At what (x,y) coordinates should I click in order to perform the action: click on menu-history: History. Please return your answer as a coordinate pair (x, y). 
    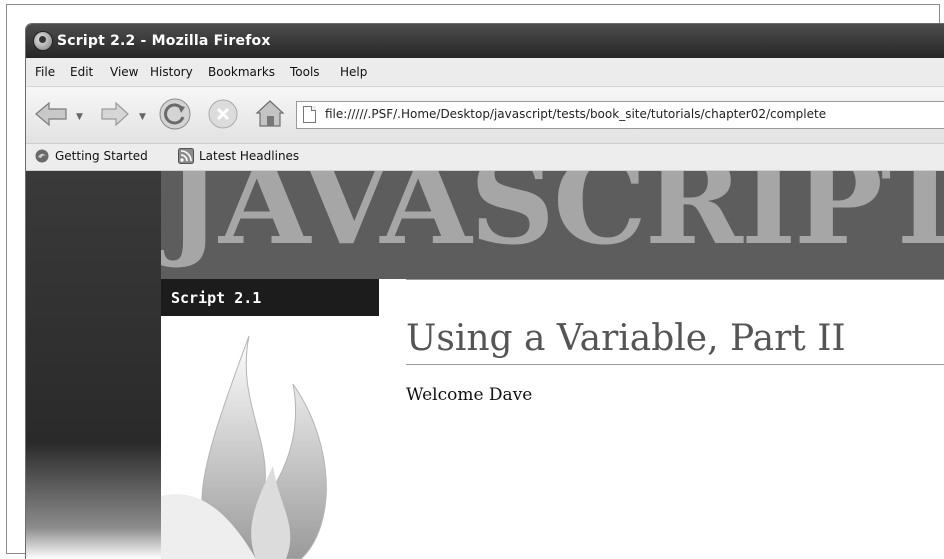
    Looking at the image, I should click on (171, 72).